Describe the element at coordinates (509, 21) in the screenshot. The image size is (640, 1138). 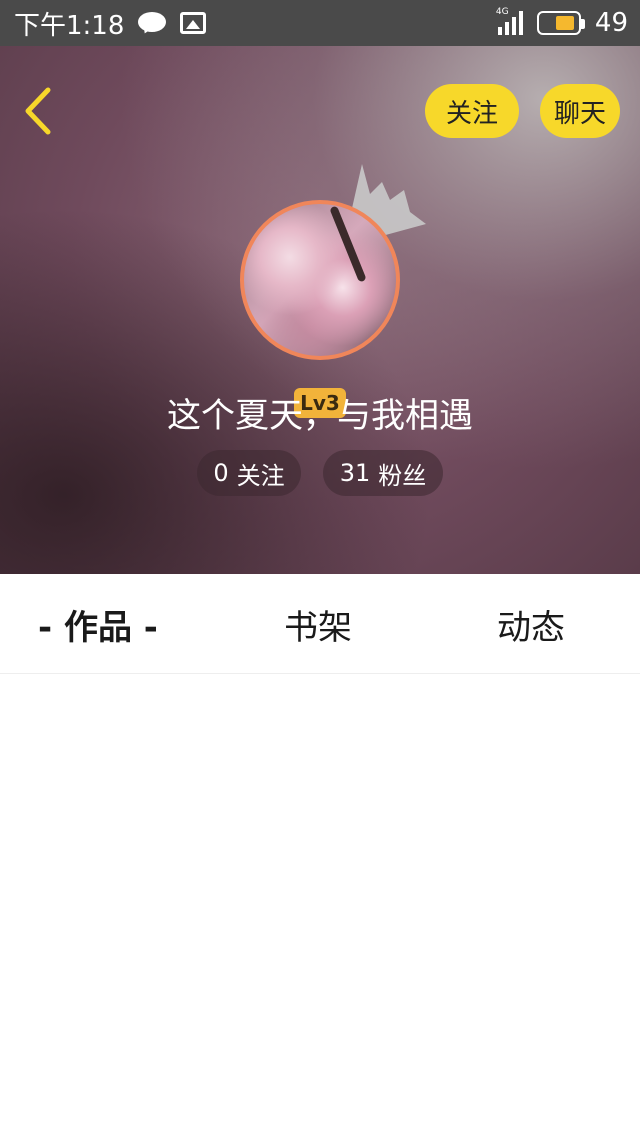
I see `signal-icon: 4G` at that location.